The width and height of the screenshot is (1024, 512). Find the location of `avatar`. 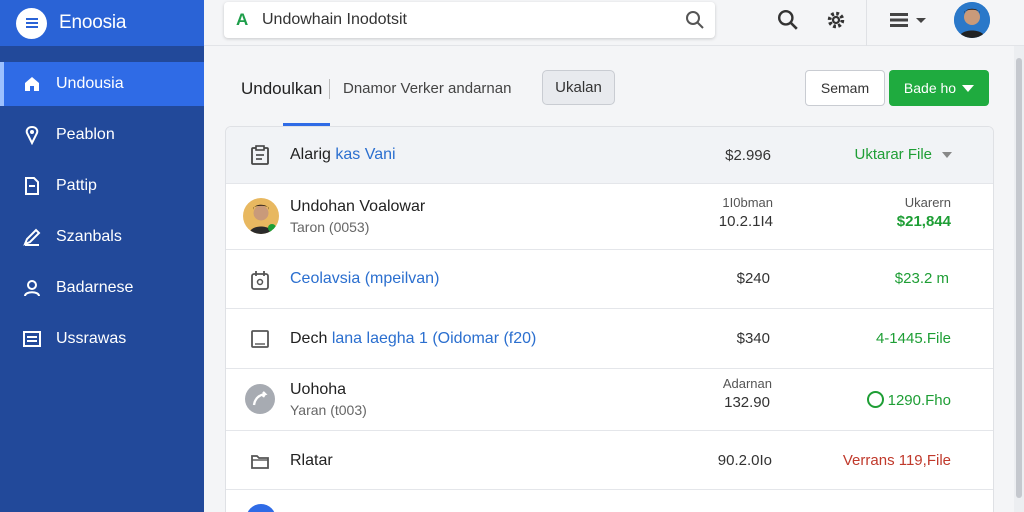

avatar is located at coordinates (972, 20).